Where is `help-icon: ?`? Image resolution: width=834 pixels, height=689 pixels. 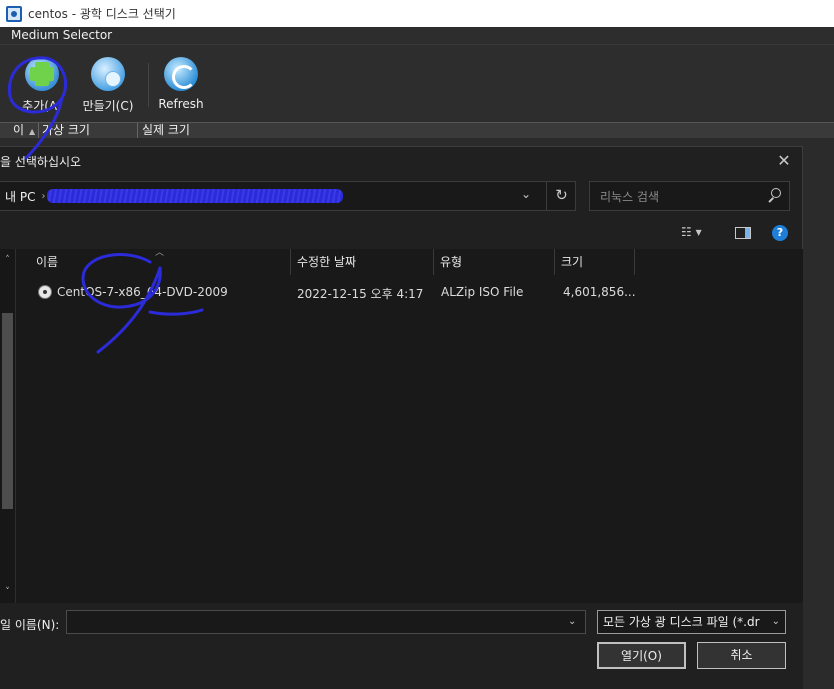 help-icon: ? is located at coordinates (780, 233).